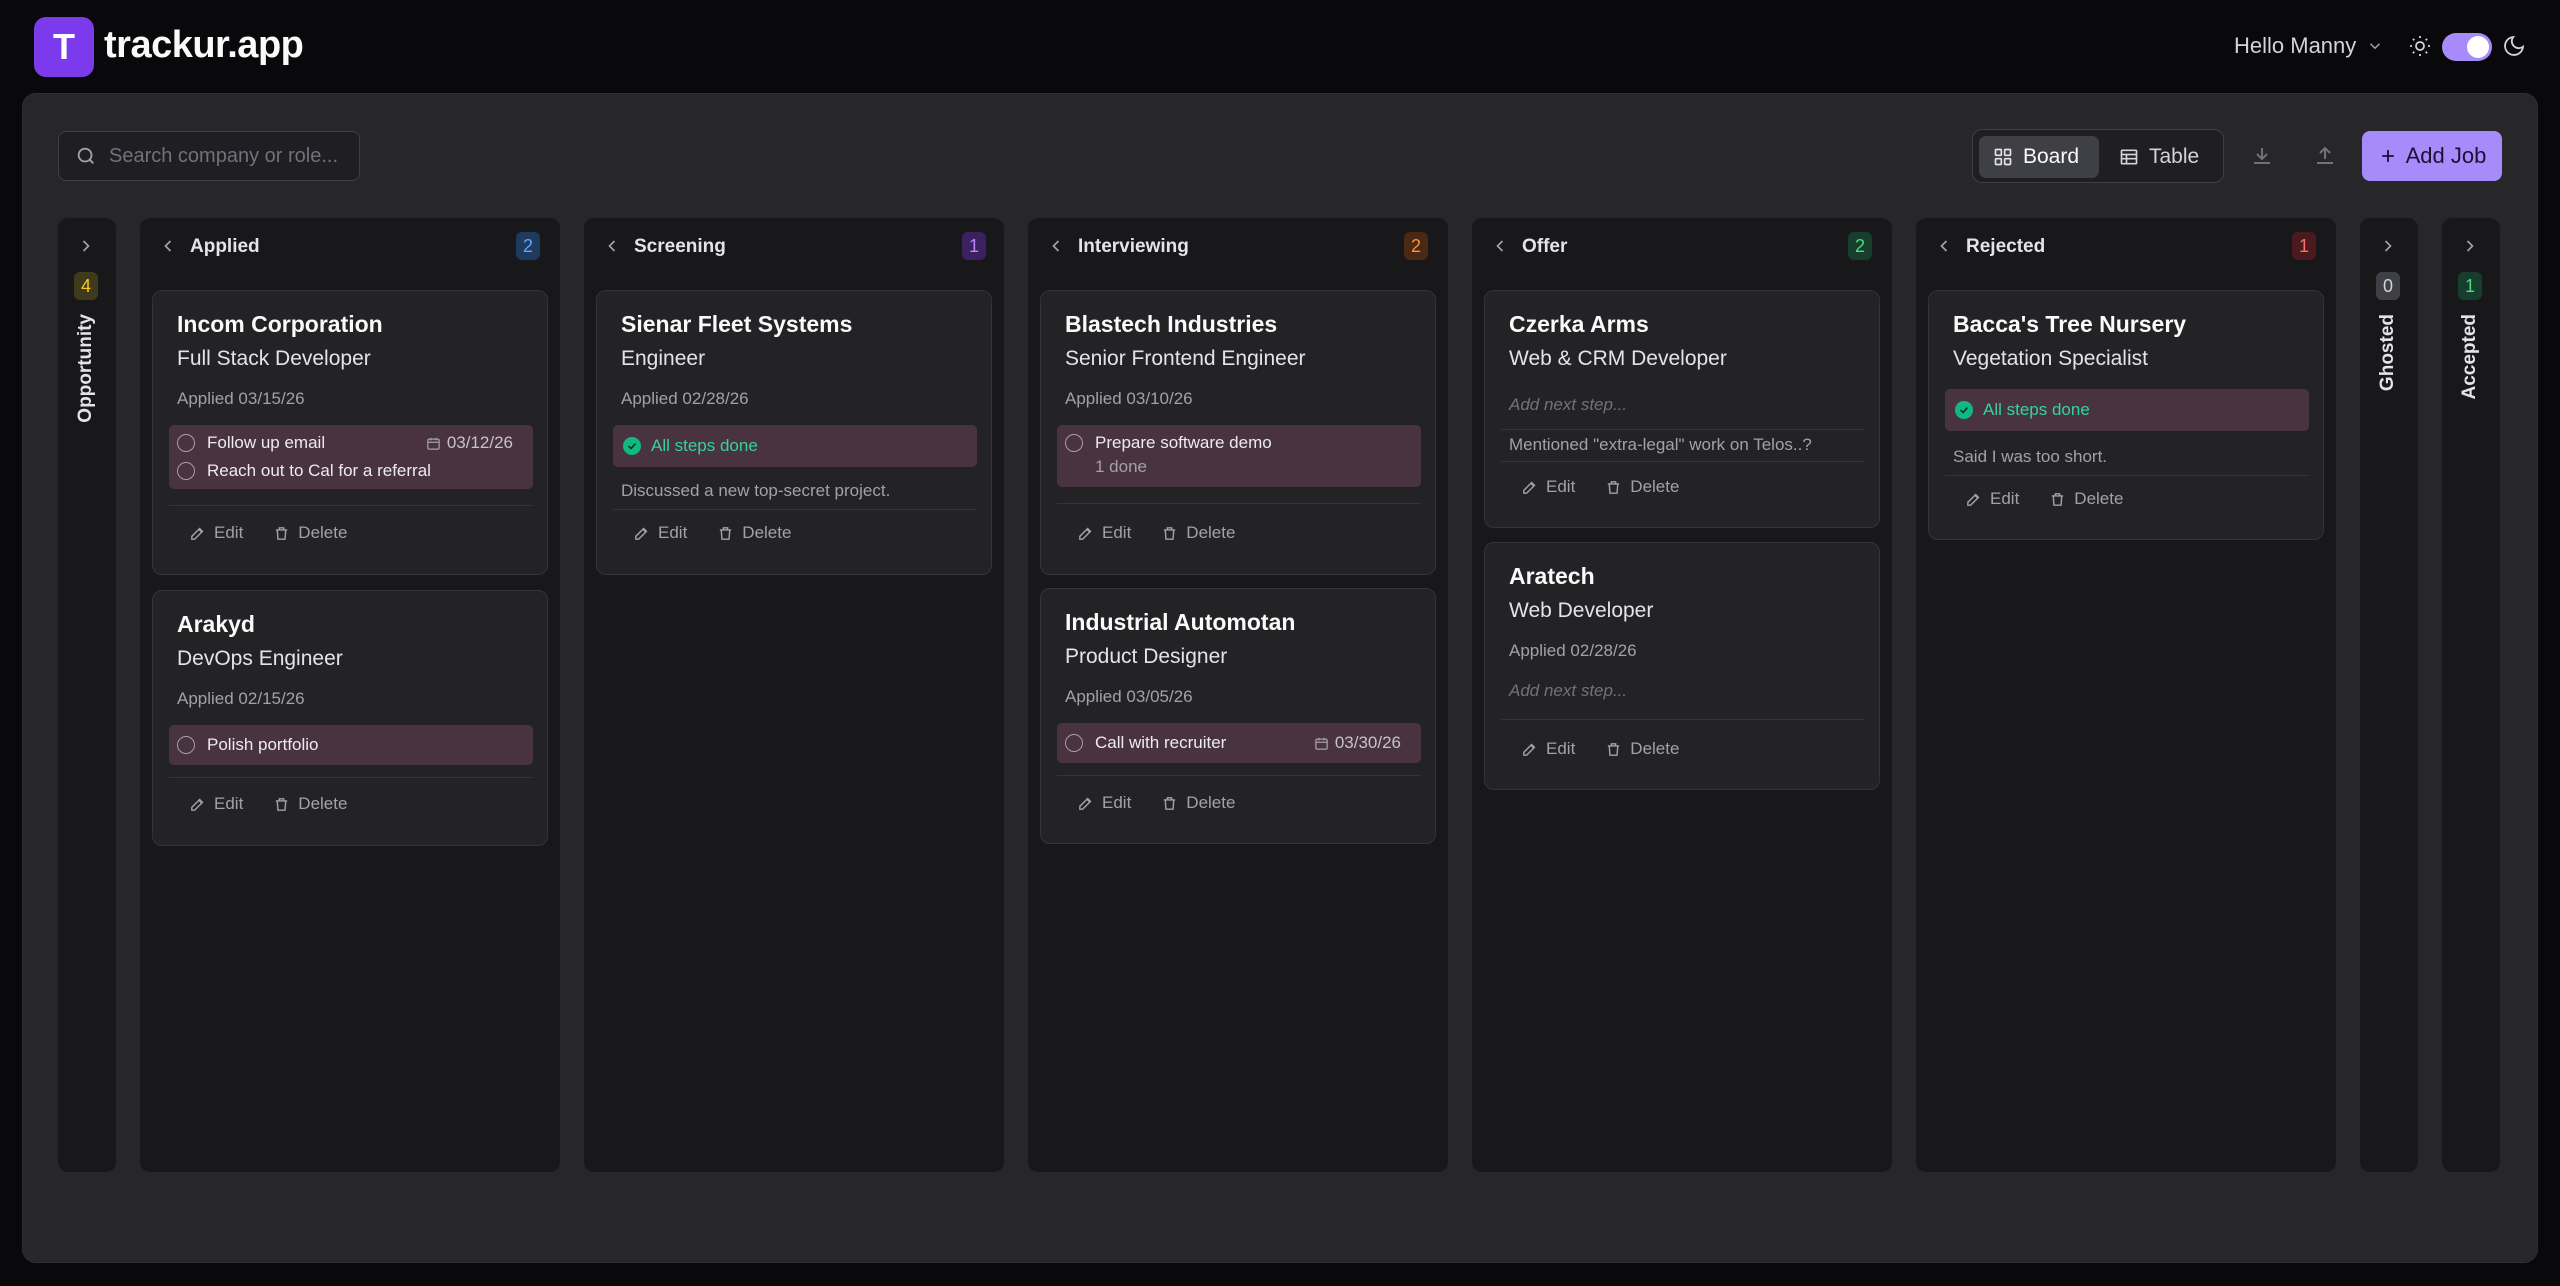 Image resolution: width=2560 pixels, height=1286 pixels. Describe the element at coordinates (974, 246) in the screenshot. I see `screening-count-badge: 1` at that location.